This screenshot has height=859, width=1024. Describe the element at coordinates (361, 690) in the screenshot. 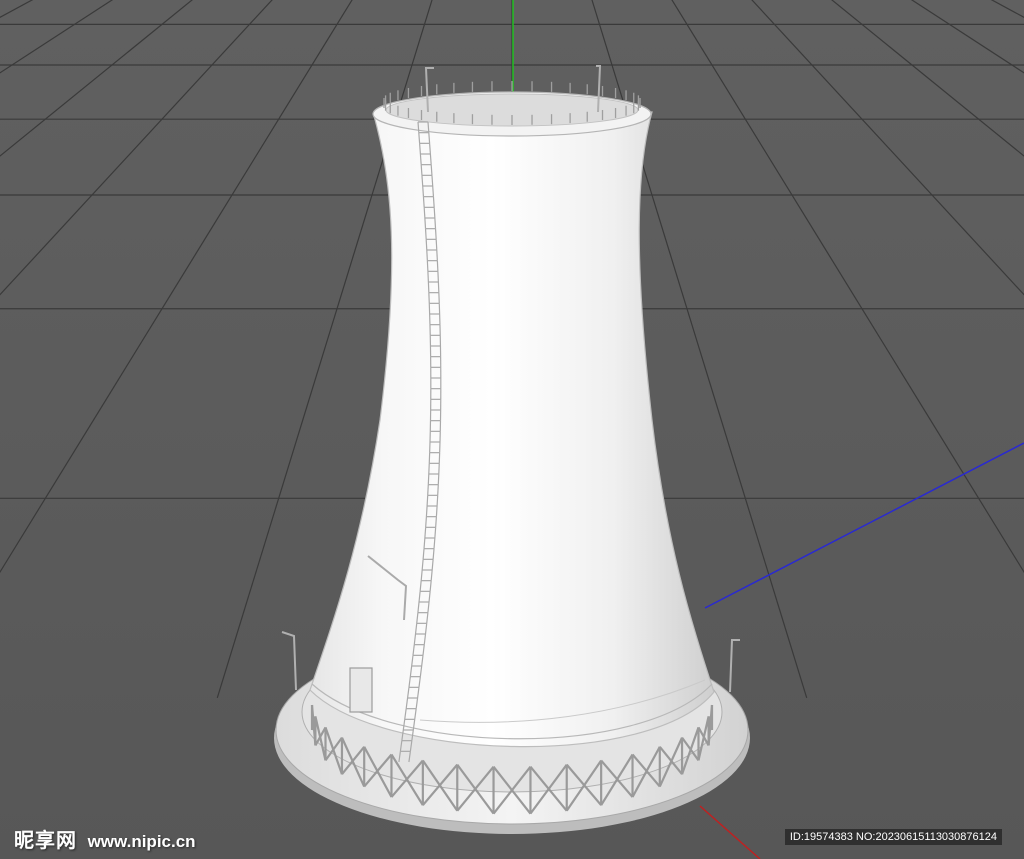

I see `access-panel` at that location.